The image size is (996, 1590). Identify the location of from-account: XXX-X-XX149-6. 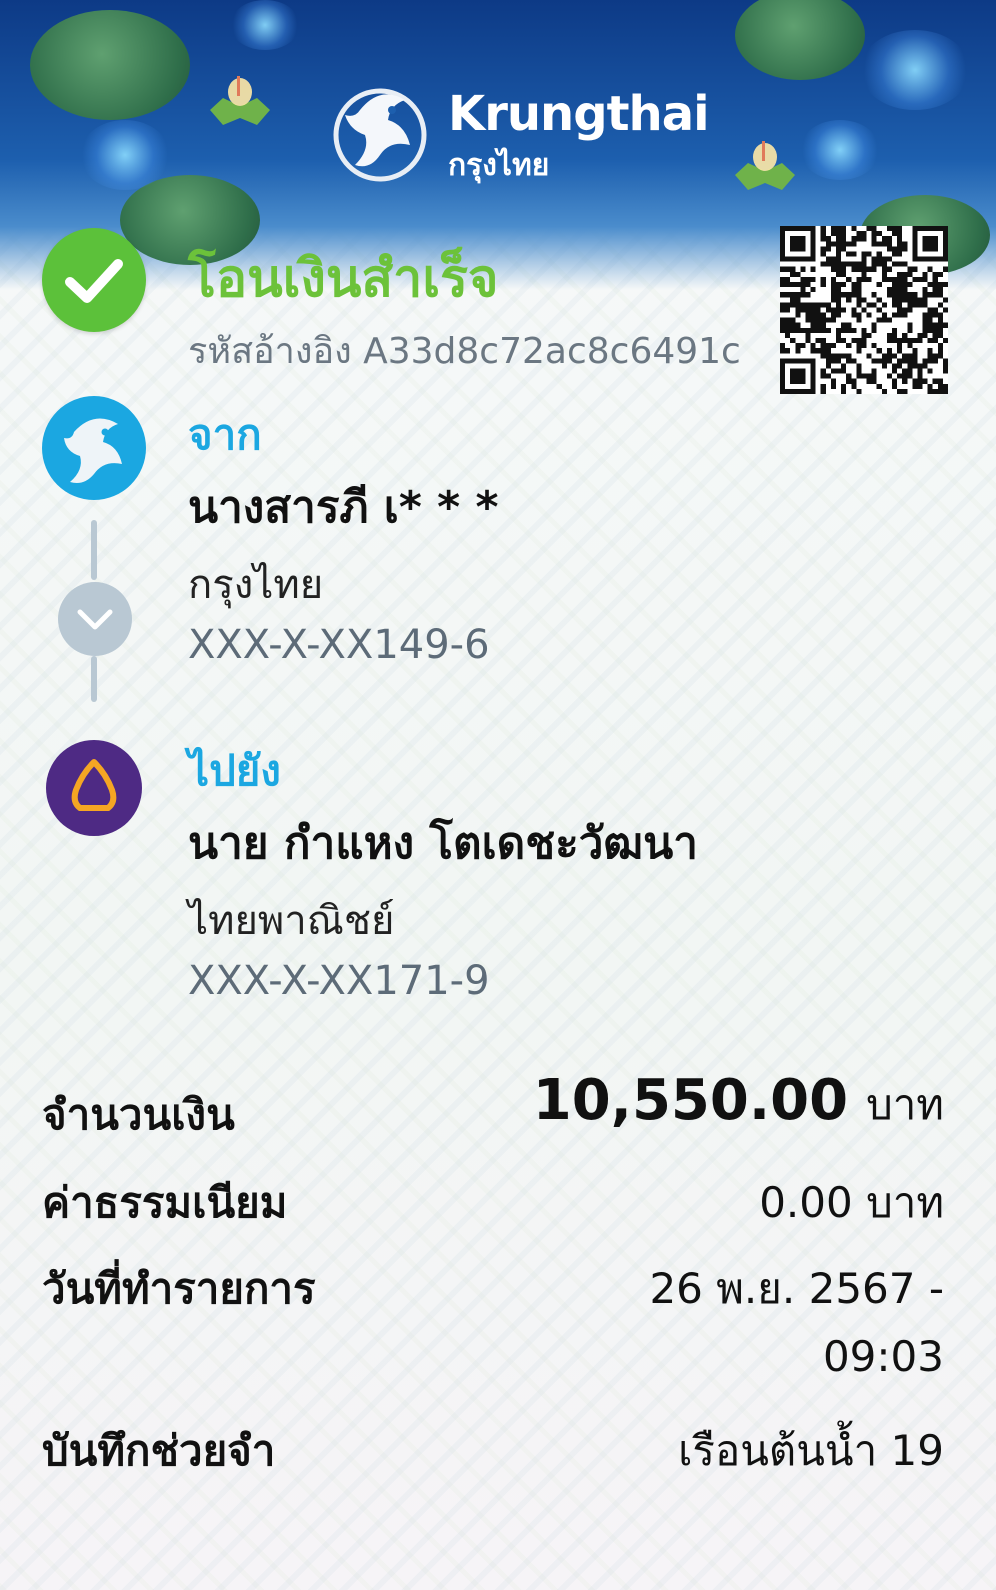
(339, 645).